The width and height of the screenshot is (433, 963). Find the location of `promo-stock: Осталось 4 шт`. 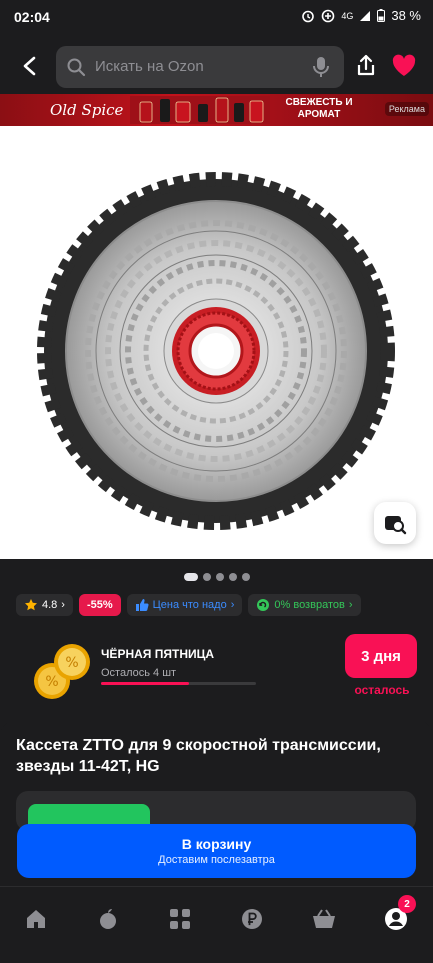

promo-stock: Осталось 4 шт is located at coordinates (139, 673).